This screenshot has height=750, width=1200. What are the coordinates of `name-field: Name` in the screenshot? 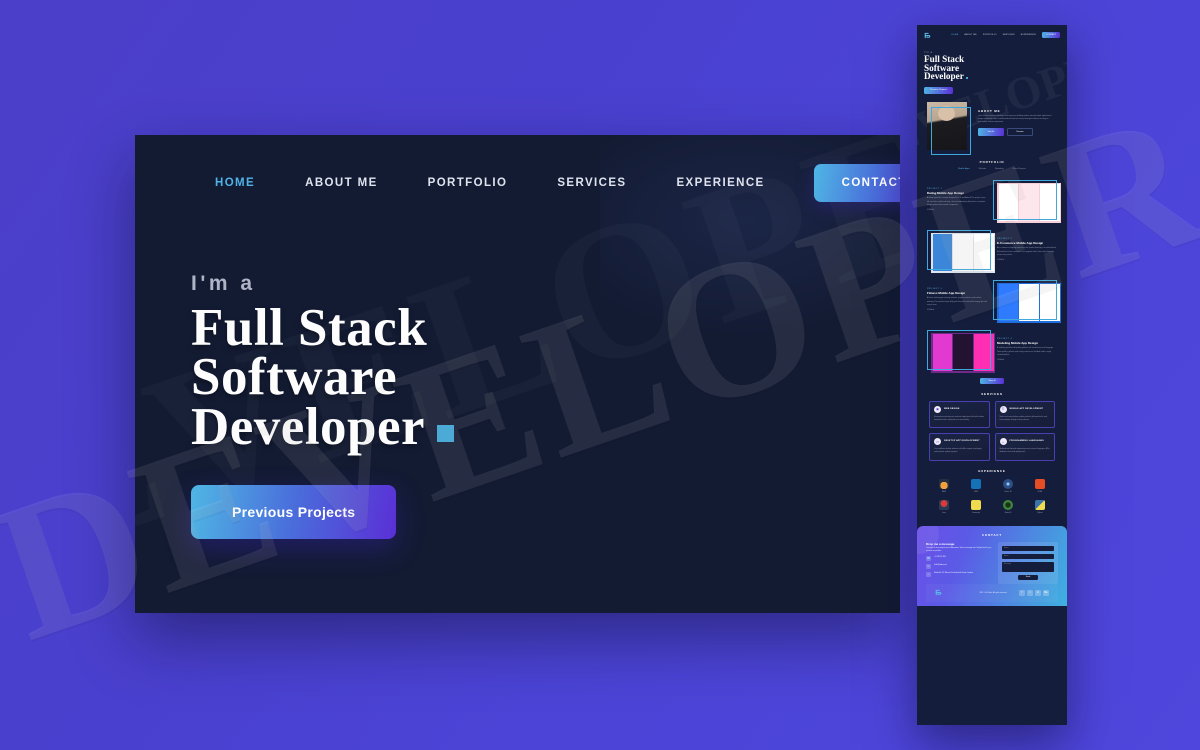 It's located at (1028, 548).